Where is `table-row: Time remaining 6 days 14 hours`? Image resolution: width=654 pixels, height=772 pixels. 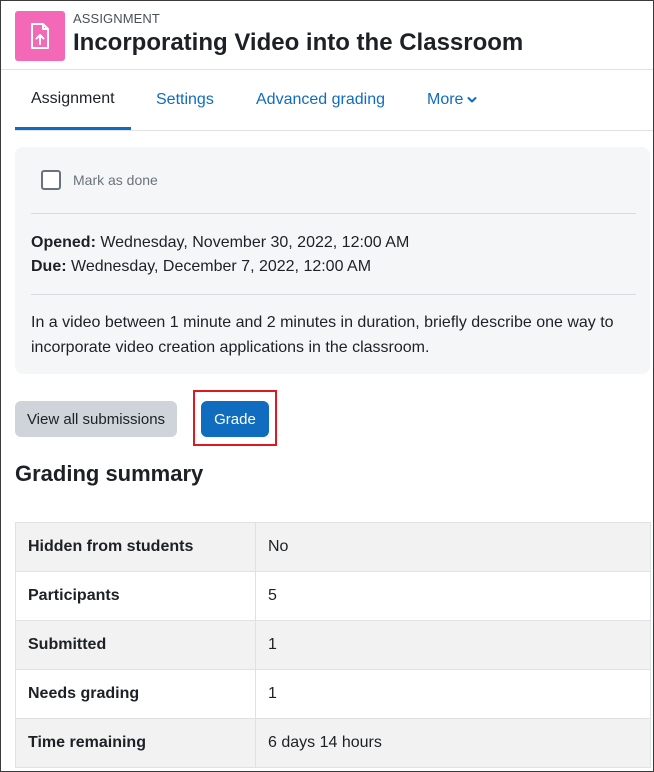 table-row: Time remaining 6 days 14 hours is located at coordinates (333, 743).